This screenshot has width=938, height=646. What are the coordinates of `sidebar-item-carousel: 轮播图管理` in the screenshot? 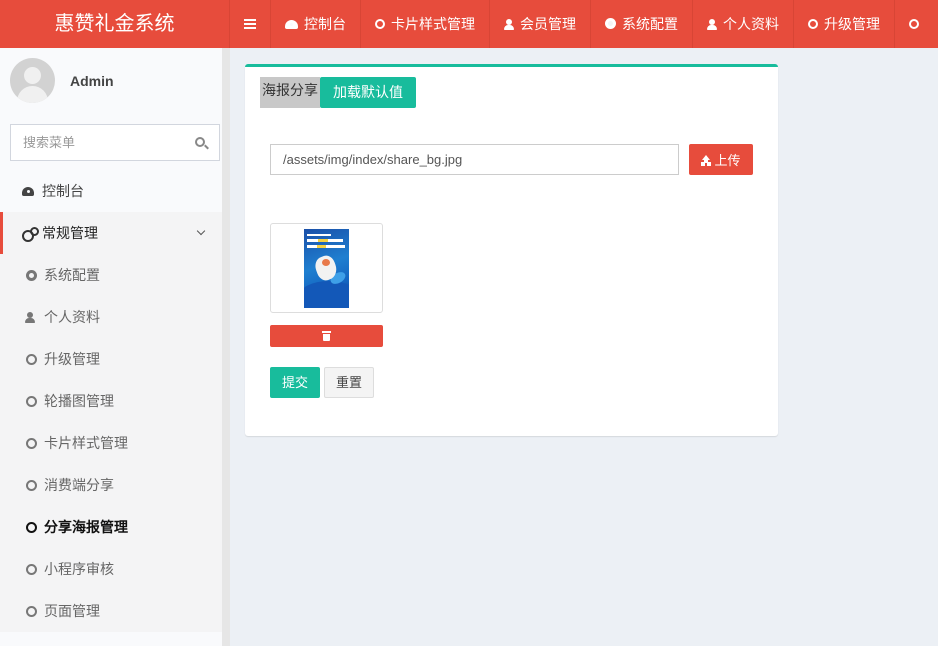 It's located at (111, 401).